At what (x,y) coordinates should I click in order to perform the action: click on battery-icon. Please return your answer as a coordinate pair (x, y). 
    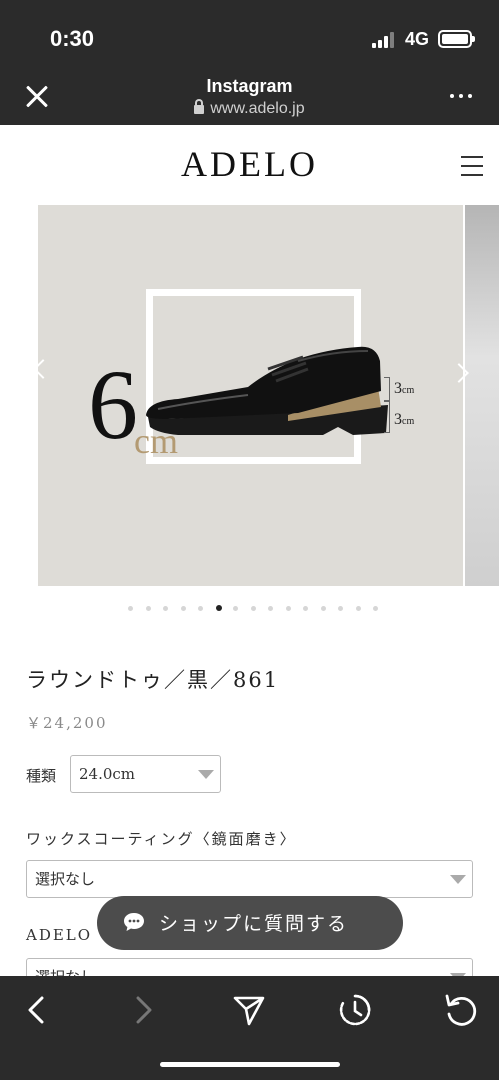
    Looking at the image, I should click on (456, 39).